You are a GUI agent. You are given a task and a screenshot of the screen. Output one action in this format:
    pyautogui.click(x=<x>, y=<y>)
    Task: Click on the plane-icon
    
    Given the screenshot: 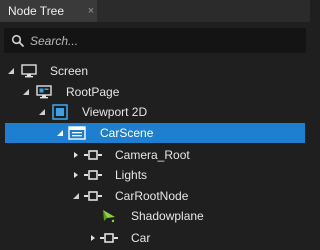 What is the action you would take?
    pyautogui.click(x=109, y=216)
    